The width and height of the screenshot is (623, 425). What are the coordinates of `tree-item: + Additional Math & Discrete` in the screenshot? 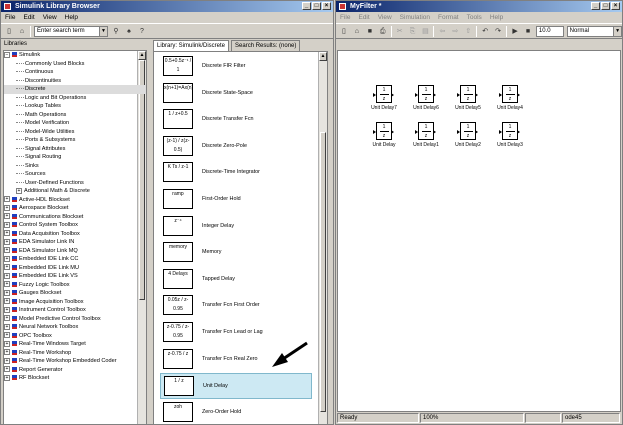 It's located at (75, 191).